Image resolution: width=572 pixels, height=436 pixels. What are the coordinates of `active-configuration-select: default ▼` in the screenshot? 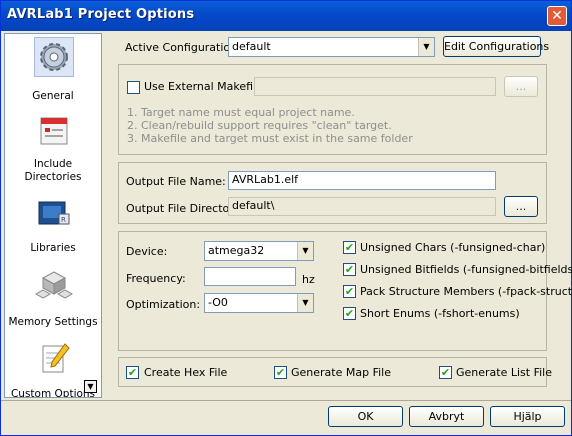 It's located at (331, 47).